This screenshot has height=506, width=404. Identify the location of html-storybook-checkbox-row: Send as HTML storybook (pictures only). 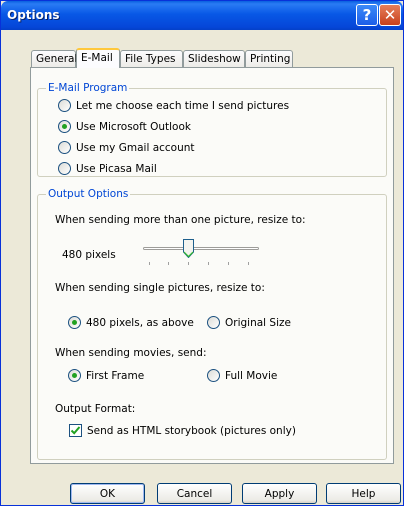
(182, 430).